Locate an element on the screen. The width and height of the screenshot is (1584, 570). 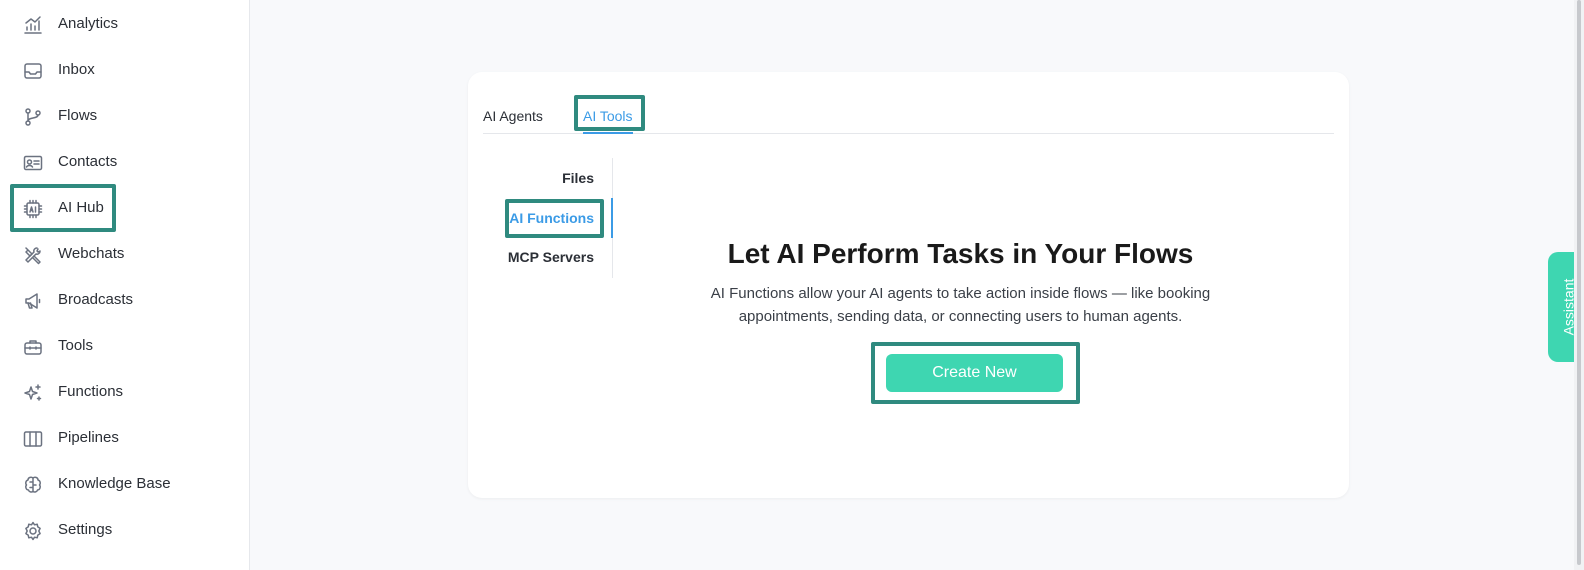
sparkles-icon is located at coordinates (33, 393).